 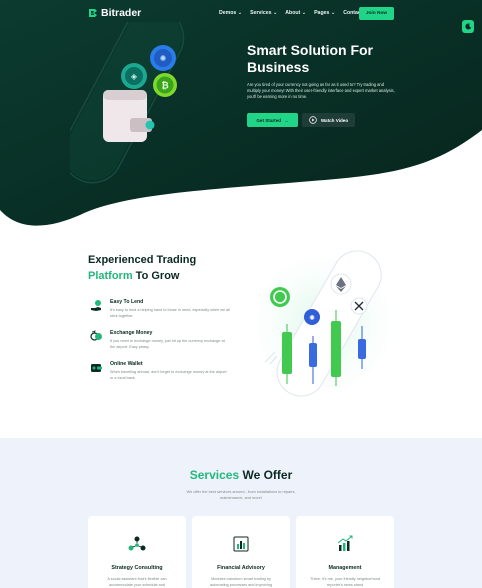 I want to click on card-title: Management, so click(x=345, y=568).